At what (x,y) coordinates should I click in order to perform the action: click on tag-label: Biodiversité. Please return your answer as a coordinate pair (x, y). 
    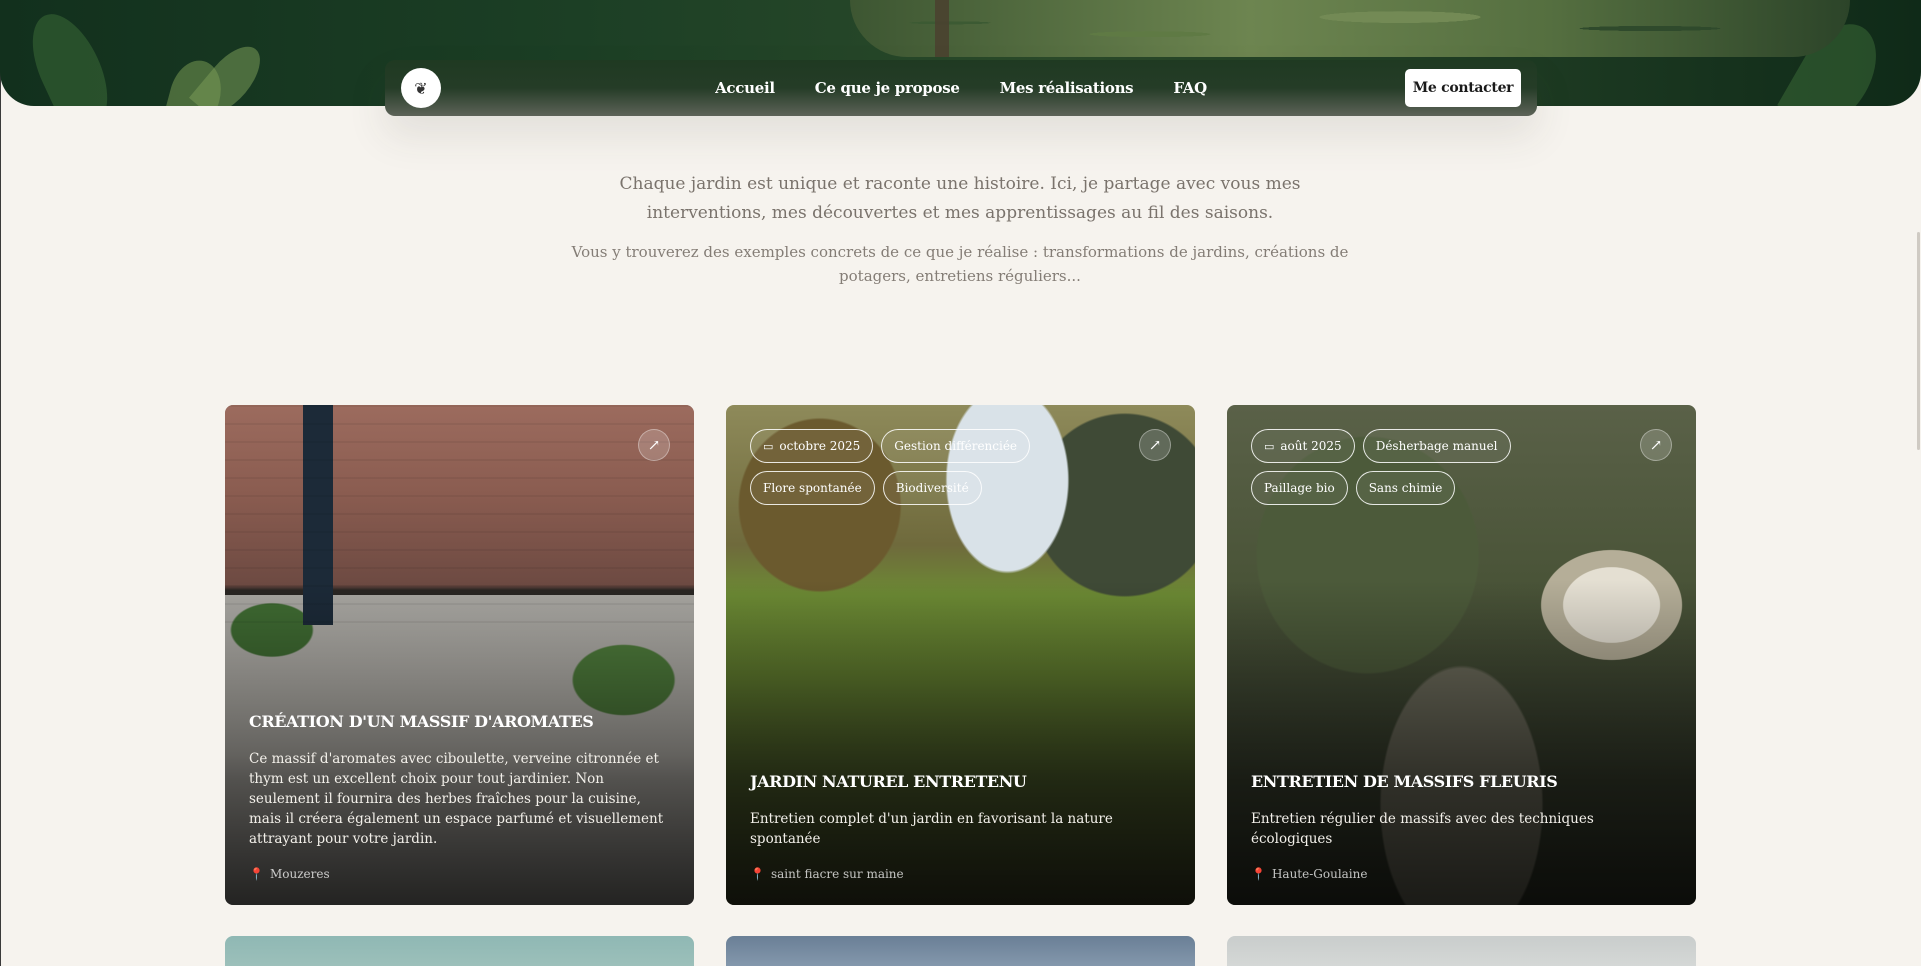
    Looking at the image, I should click on (932, 488).